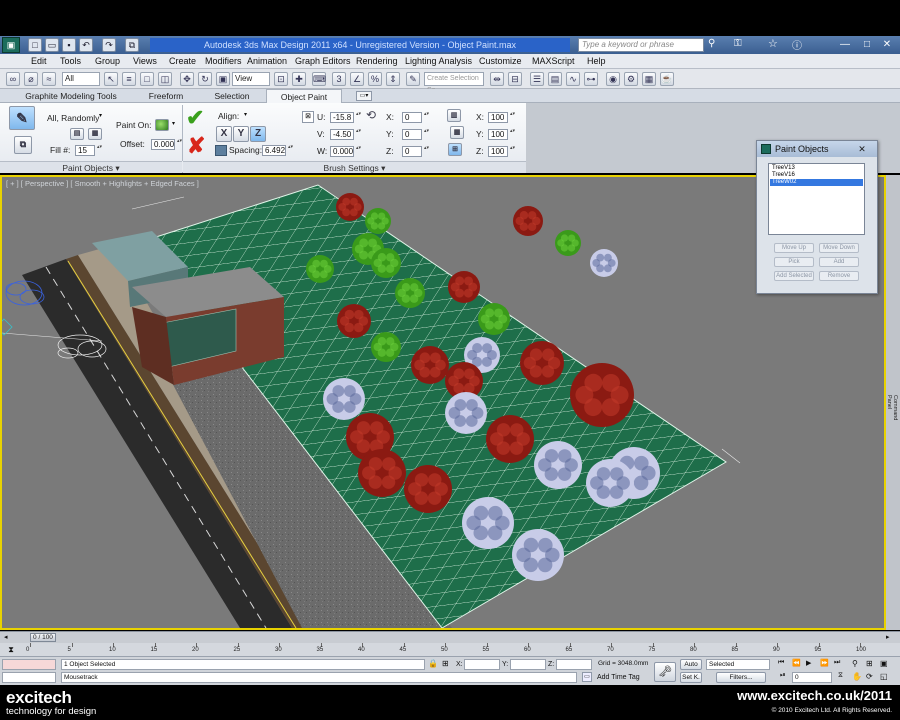 The image size is (900, 720). Describe the element at coordinates (258, 134) in the screenshot. I see `axis-z-button: Z` at that location.